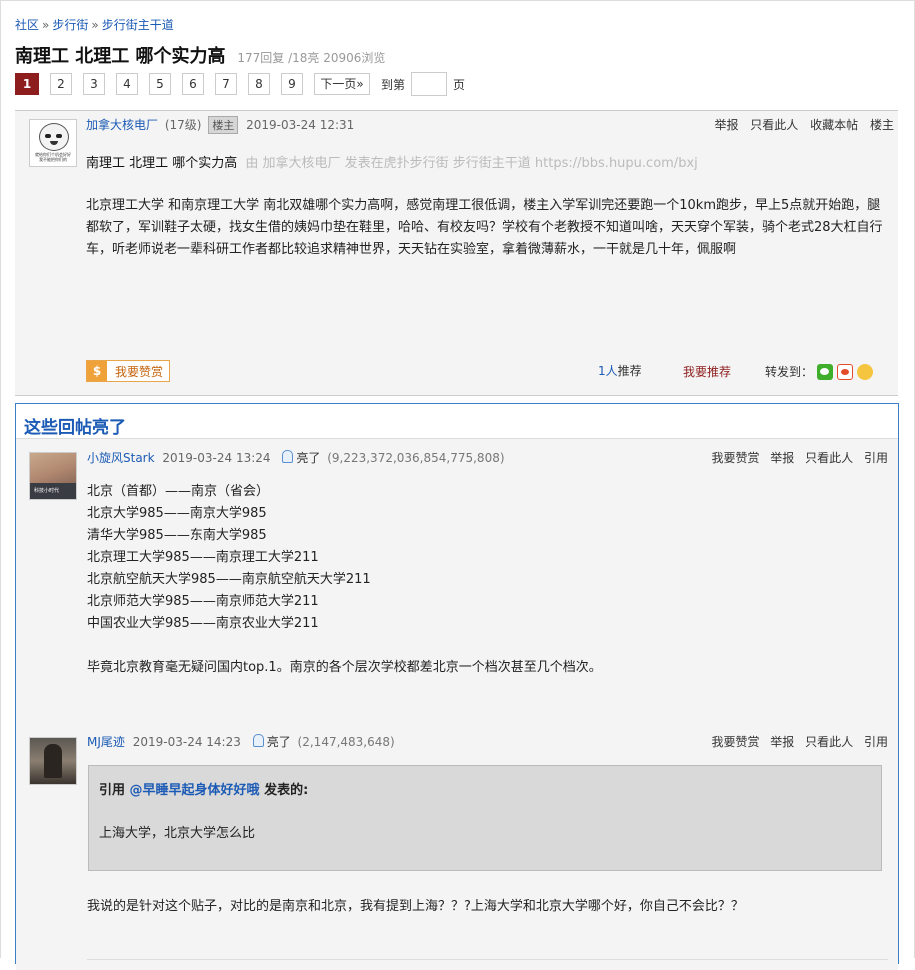  I want to click on recommend-number: 1人, so click(608, 371).